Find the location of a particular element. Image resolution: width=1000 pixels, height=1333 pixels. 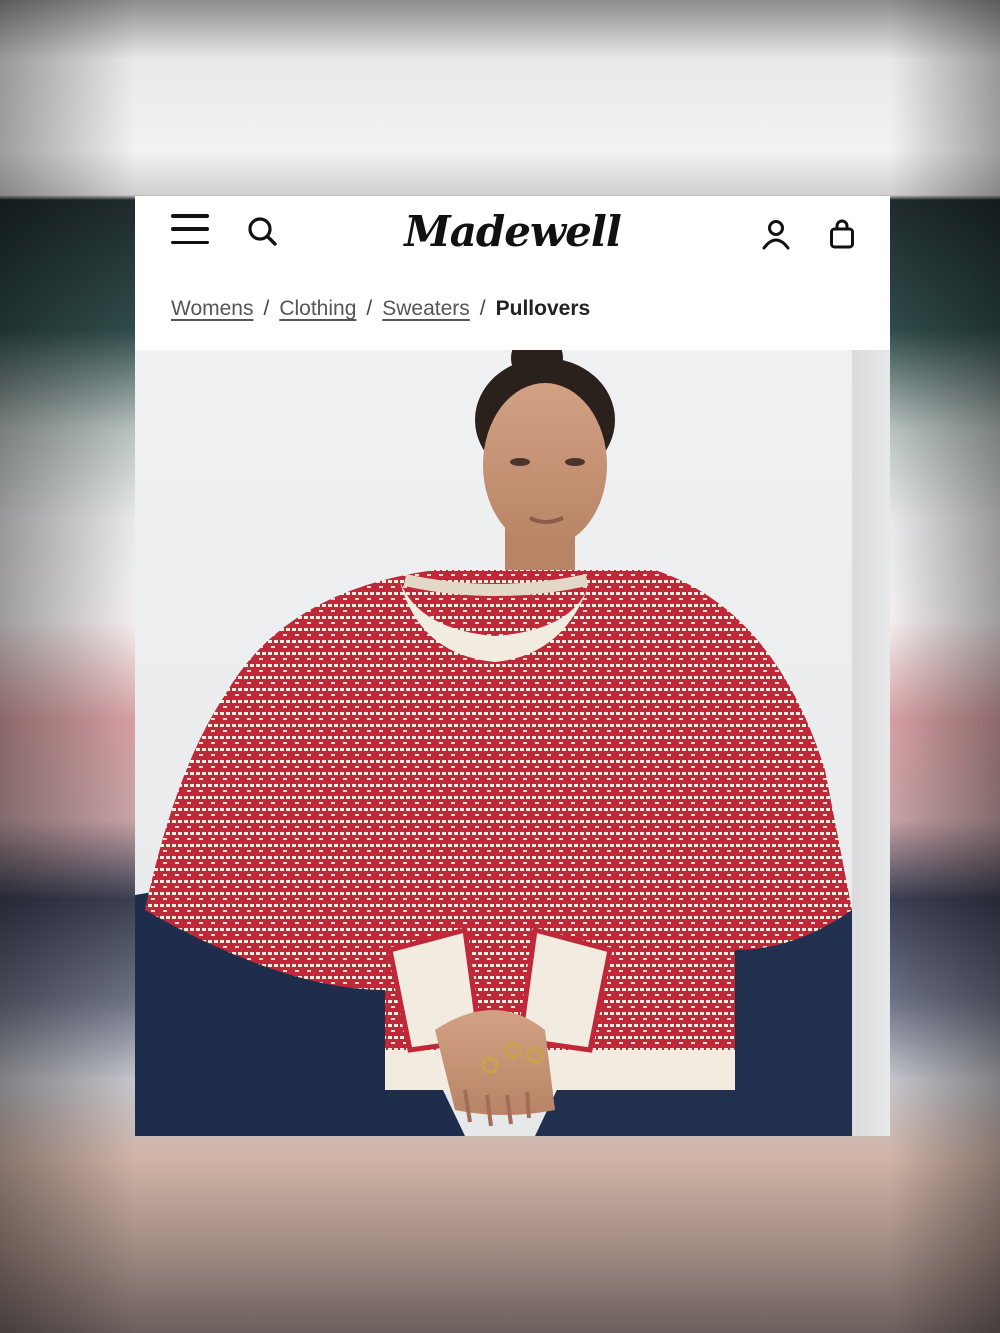

blurred-background-right is located at coordinates (945, 666).